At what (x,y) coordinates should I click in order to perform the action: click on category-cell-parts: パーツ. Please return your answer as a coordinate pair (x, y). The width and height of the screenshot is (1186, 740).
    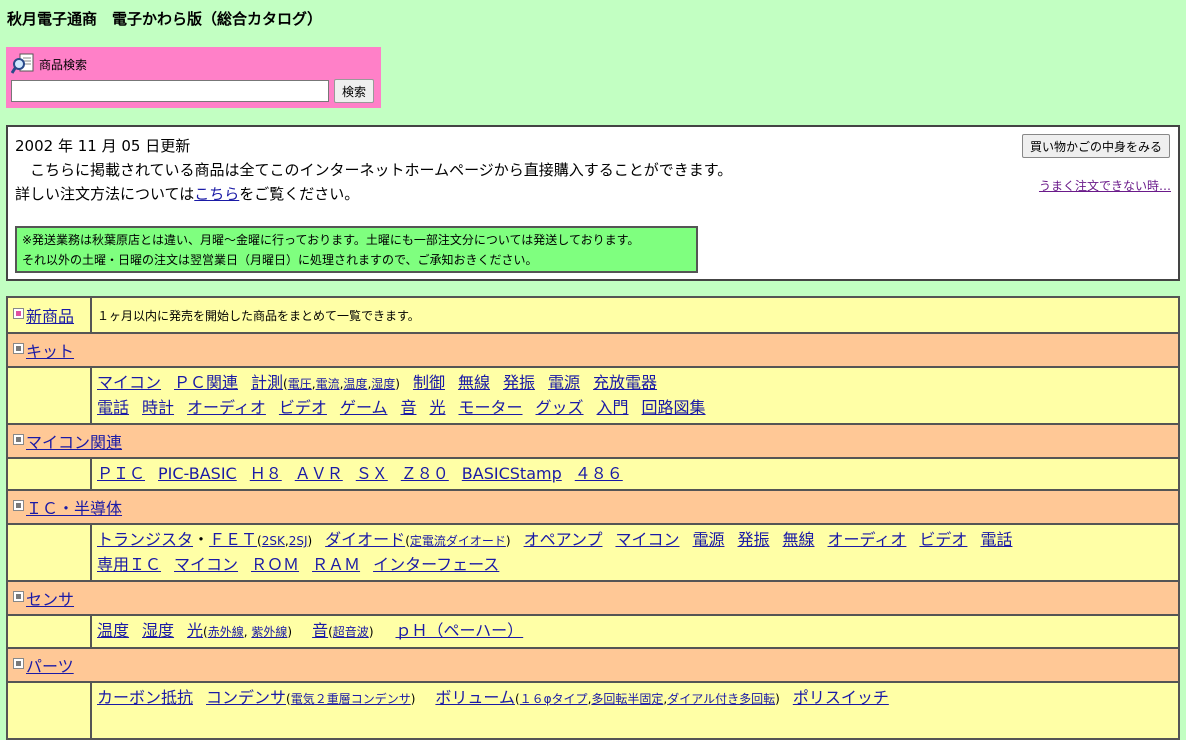
    Looking at the image, I should click on (593, 665).